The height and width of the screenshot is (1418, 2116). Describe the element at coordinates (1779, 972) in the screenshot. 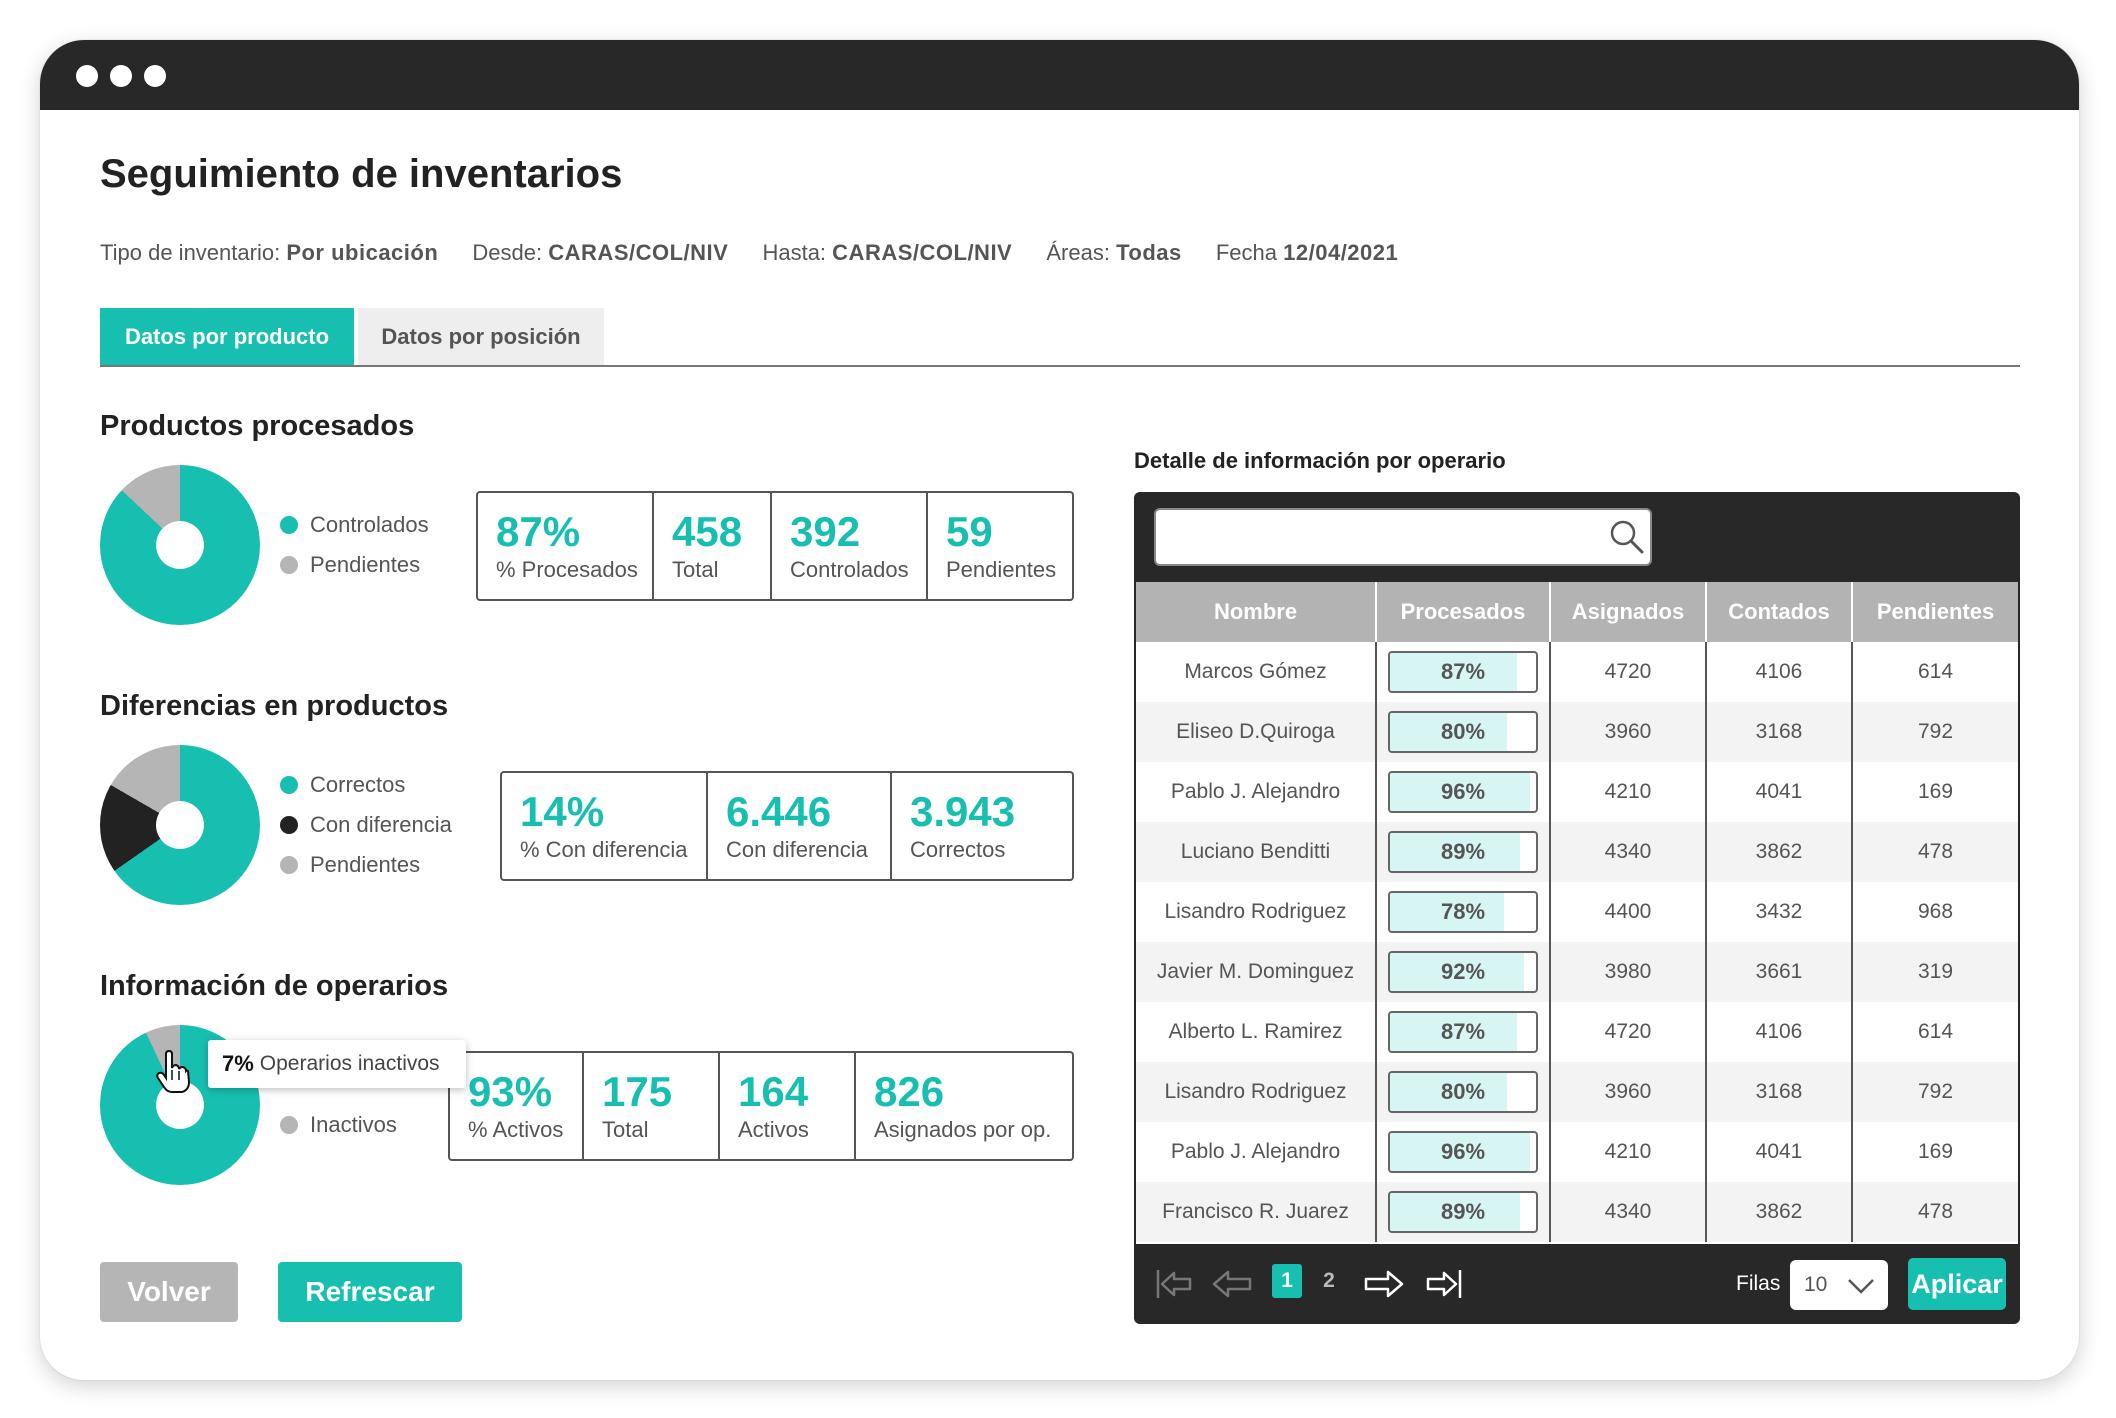

I see `cell-counted: 3661` at that location.